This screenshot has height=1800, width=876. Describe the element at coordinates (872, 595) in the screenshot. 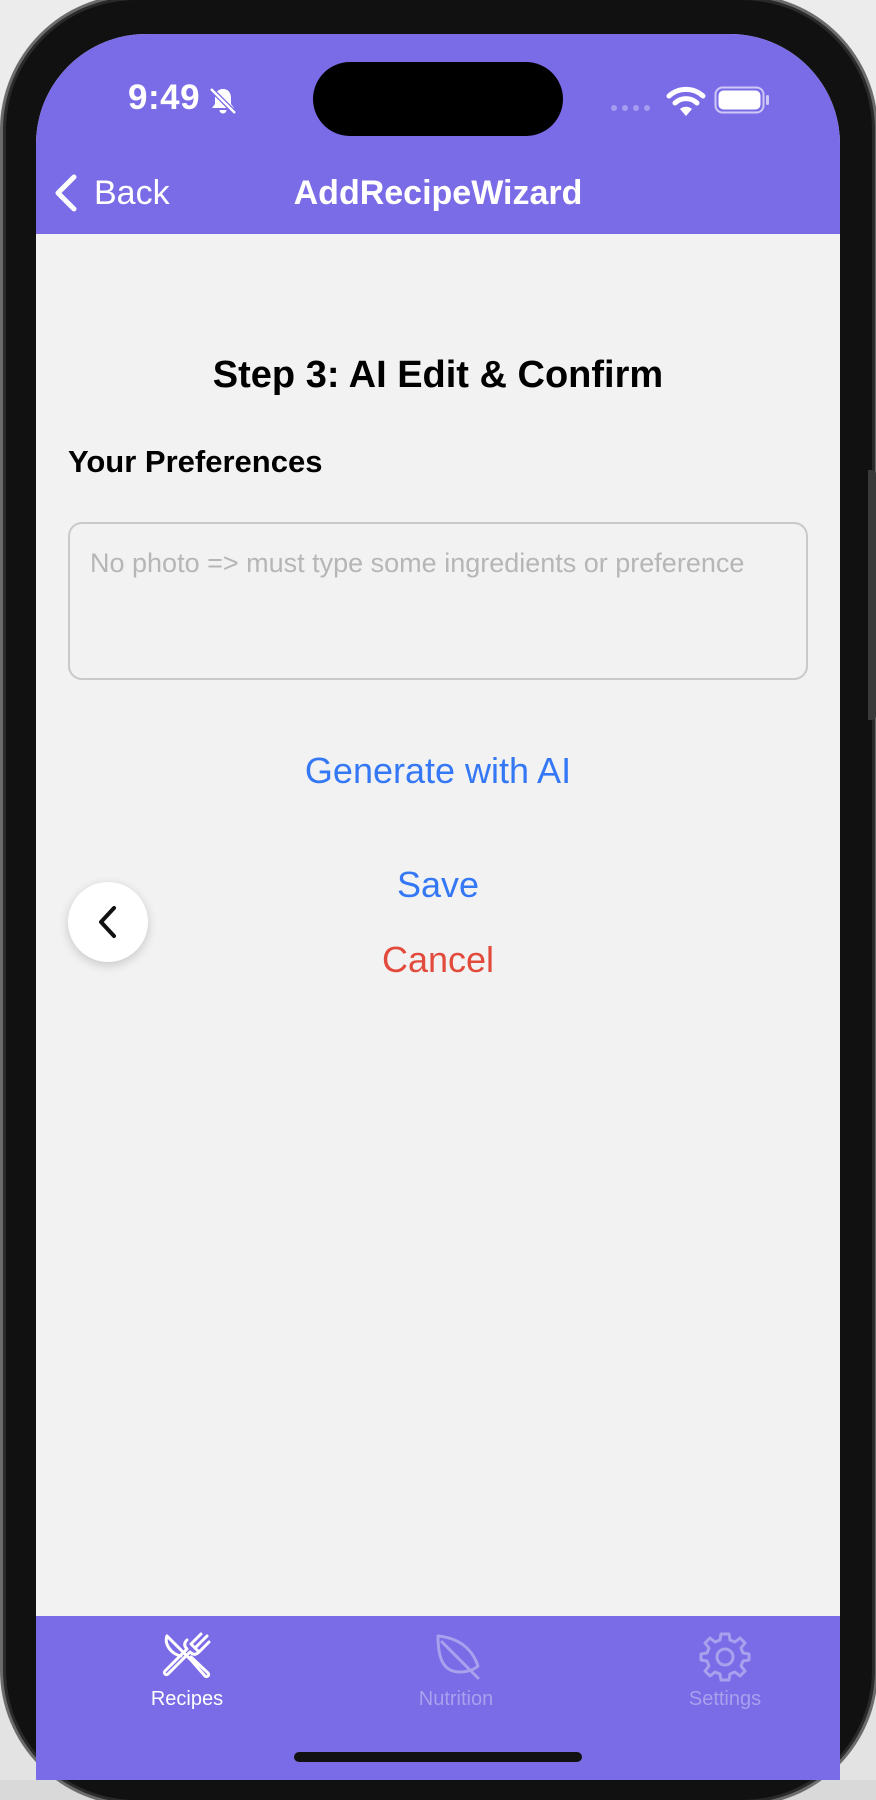

I see `side-button` at that location.